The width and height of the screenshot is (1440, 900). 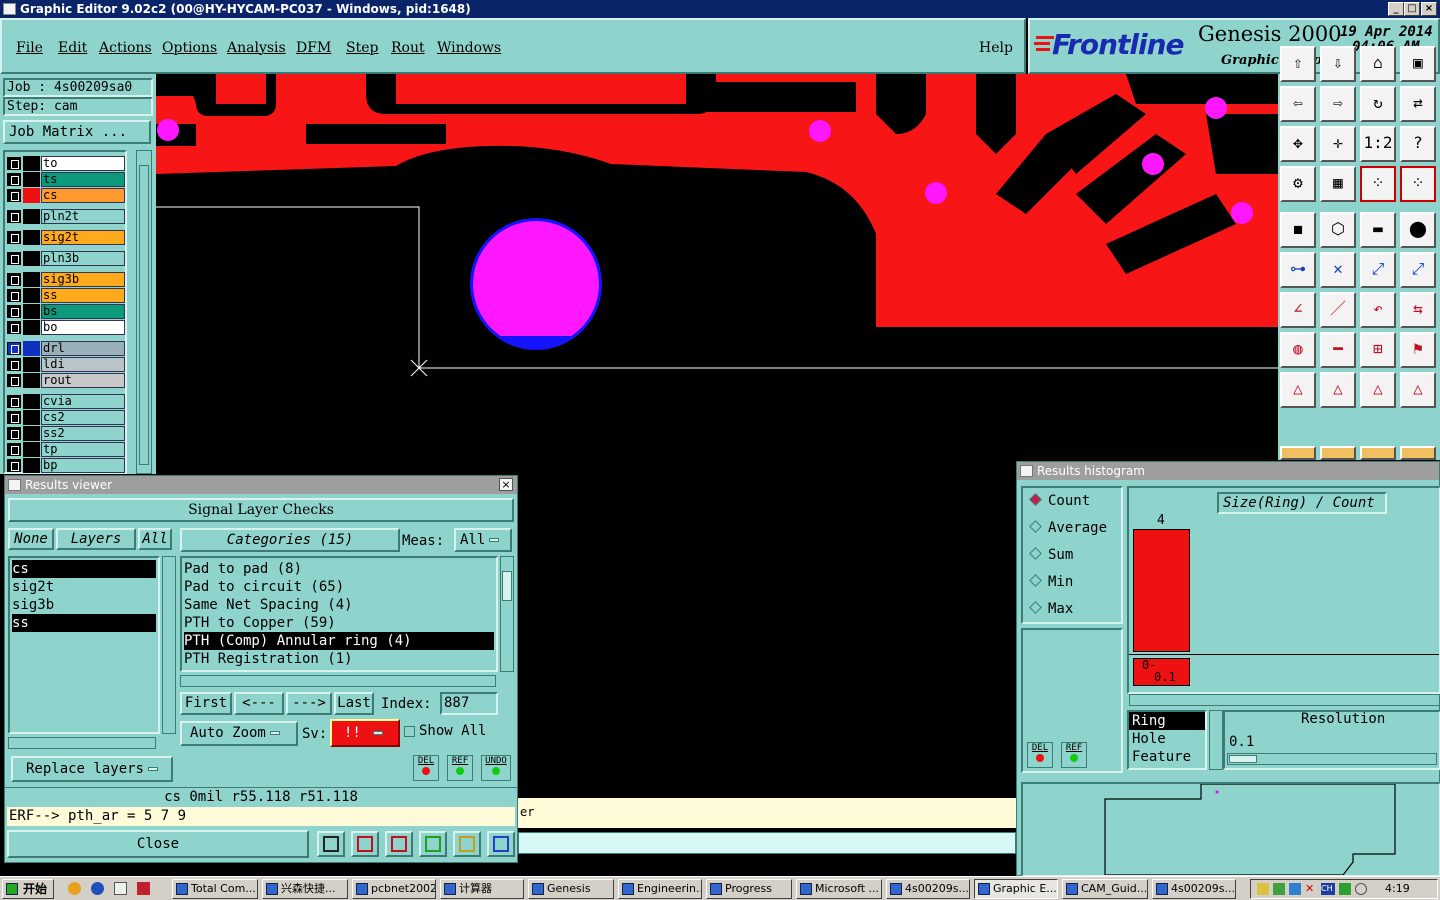 What do you see at coordinates (1228, 471) in the screenshot?
I see `histogram-titlebar: Results histogram` at bounding box center [1228, 471].